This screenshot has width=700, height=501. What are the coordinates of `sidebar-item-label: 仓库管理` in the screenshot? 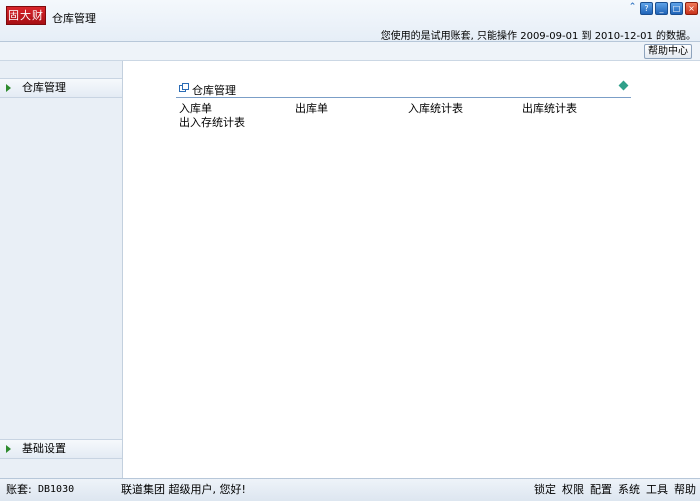 It's located at (44, 87).